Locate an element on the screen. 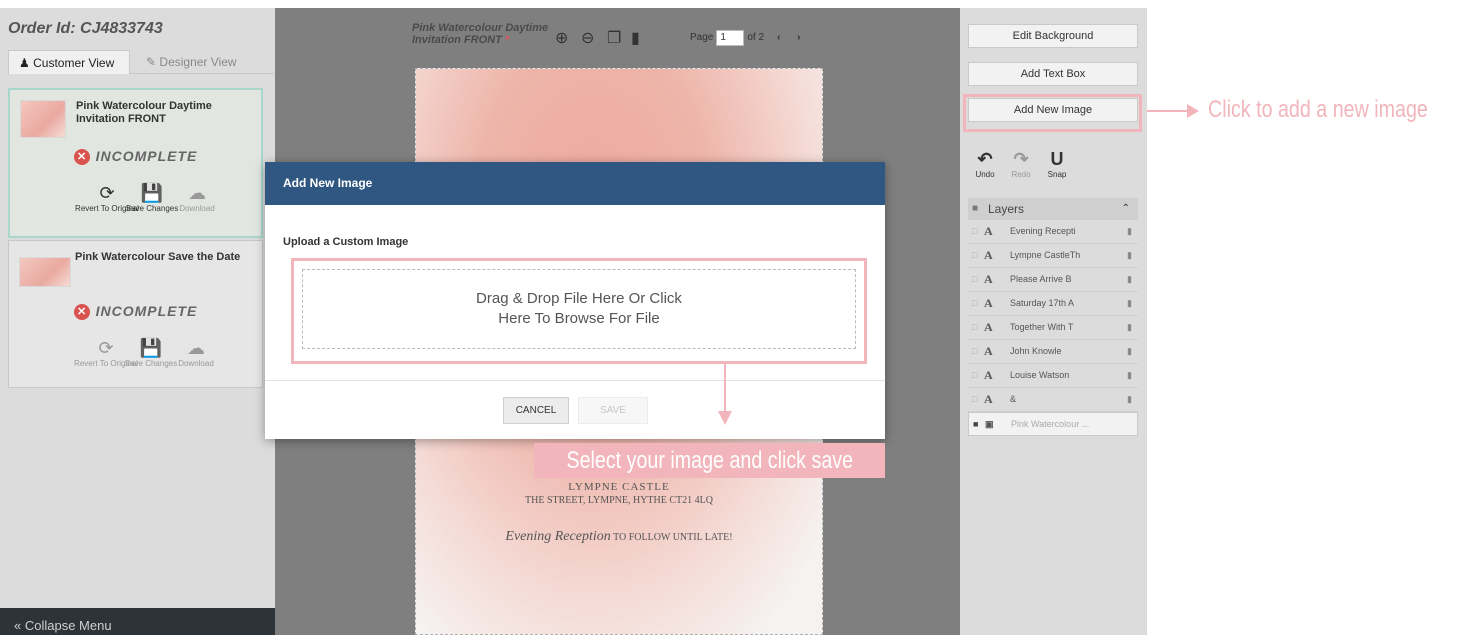 The image size is (1481, 635). order-id: Order Id: CJ4833743 is located at coordinates (85, 28).